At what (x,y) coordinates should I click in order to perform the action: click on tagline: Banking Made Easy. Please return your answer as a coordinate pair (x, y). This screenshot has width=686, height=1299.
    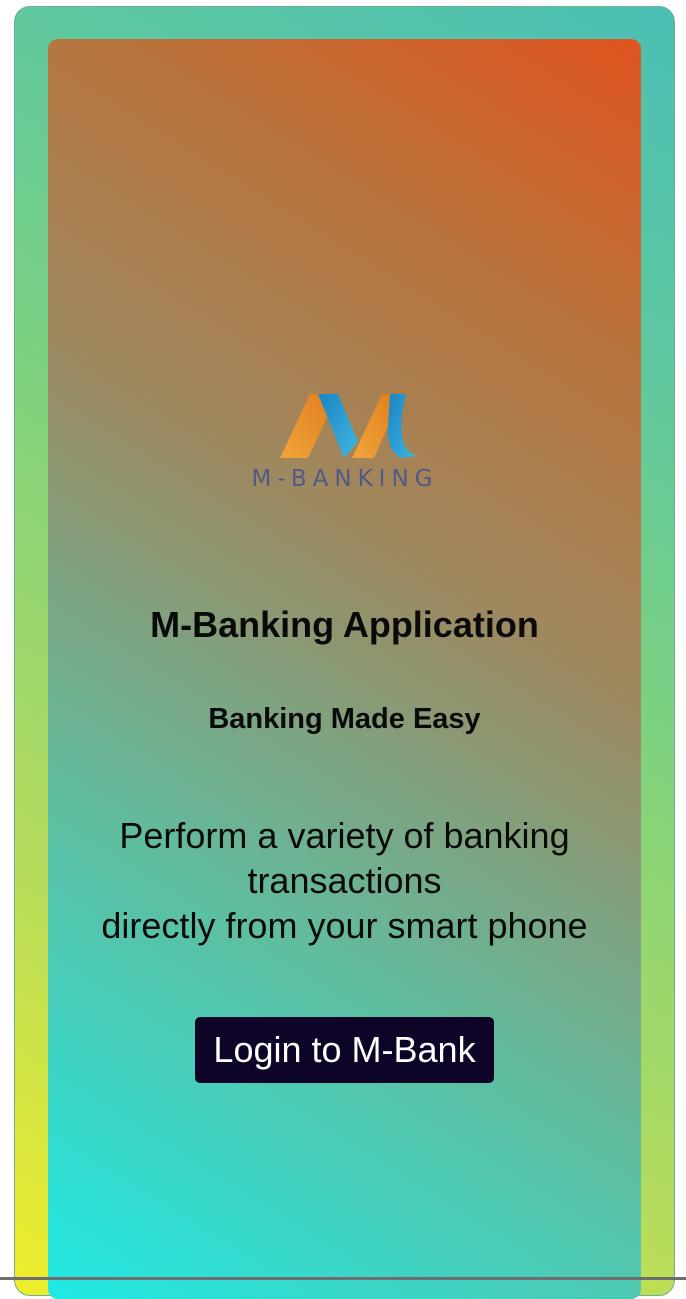
    Looking at the image, I should click on (344, 719).